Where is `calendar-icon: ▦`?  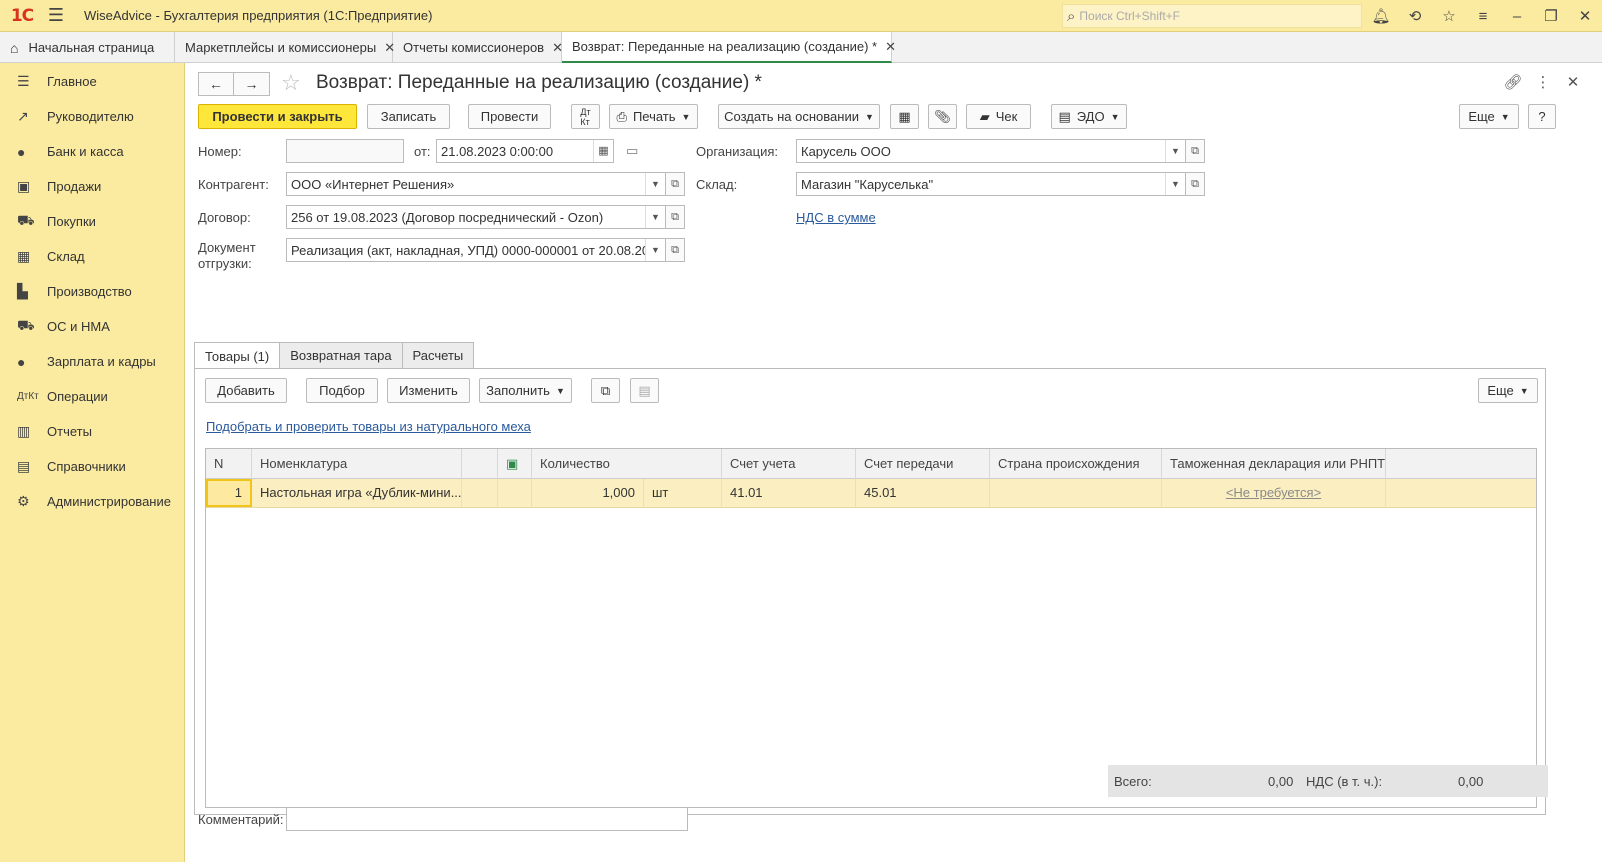 calendar-icon: ▦ is located at coordinates (603, 151).